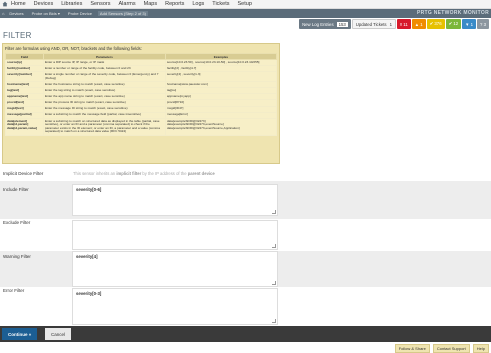  I want to click on nav-logs: Logs, so click(198, 4).